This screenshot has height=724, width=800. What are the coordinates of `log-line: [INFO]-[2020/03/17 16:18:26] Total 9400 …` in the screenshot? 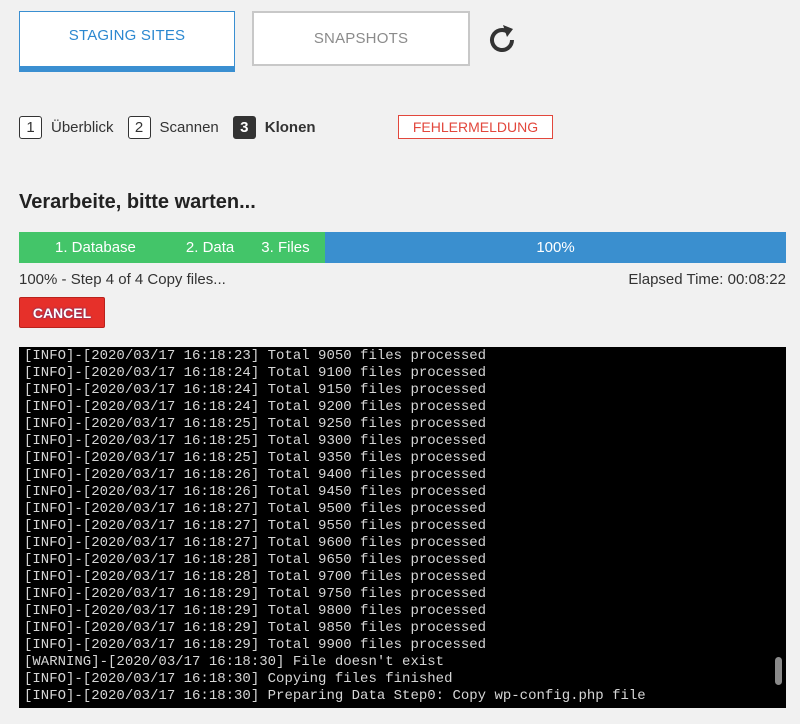 It's located at (255, 475).